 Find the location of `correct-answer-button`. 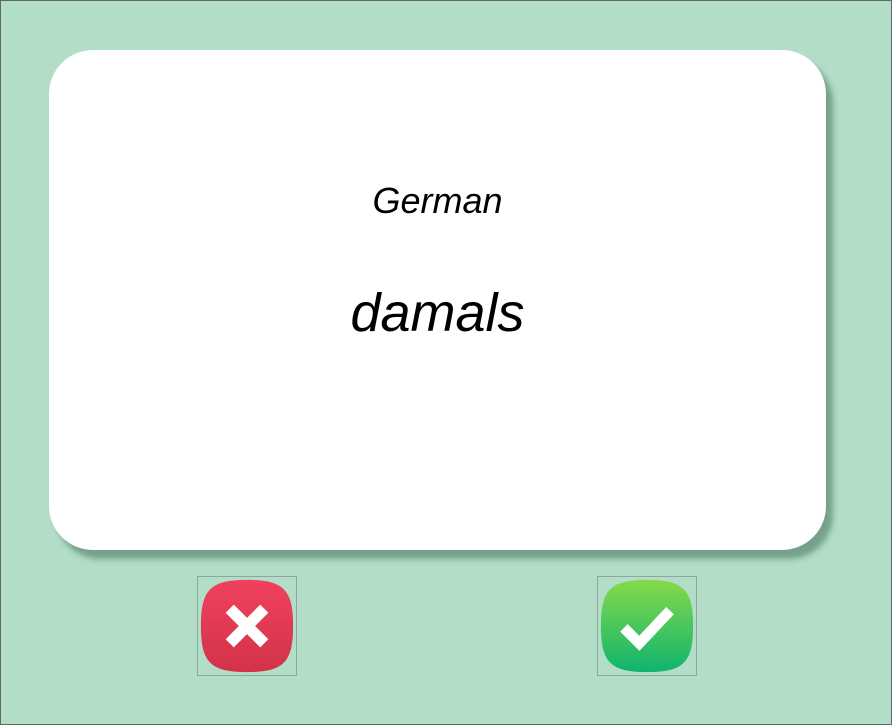

correct-answer-button is located at coordinates (647, 626).